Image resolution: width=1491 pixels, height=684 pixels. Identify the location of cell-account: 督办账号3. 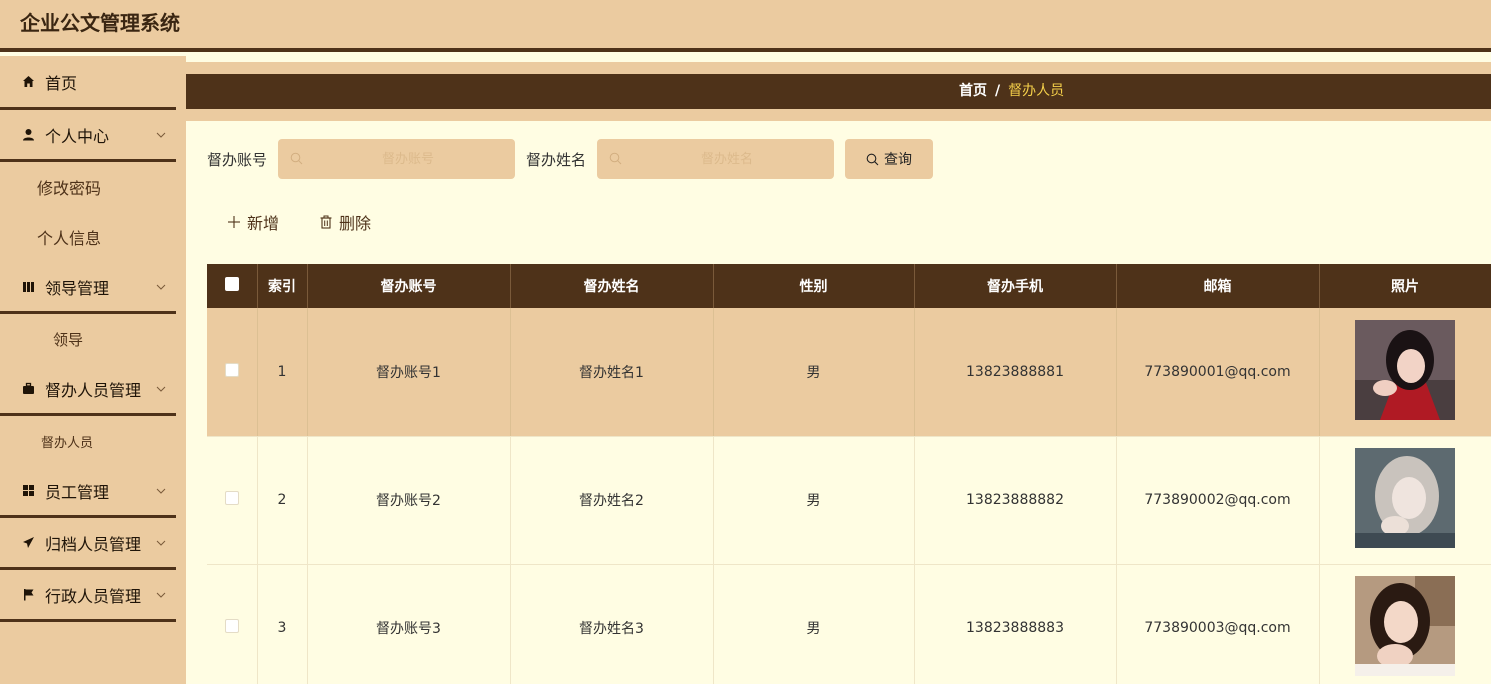
(409, 624).